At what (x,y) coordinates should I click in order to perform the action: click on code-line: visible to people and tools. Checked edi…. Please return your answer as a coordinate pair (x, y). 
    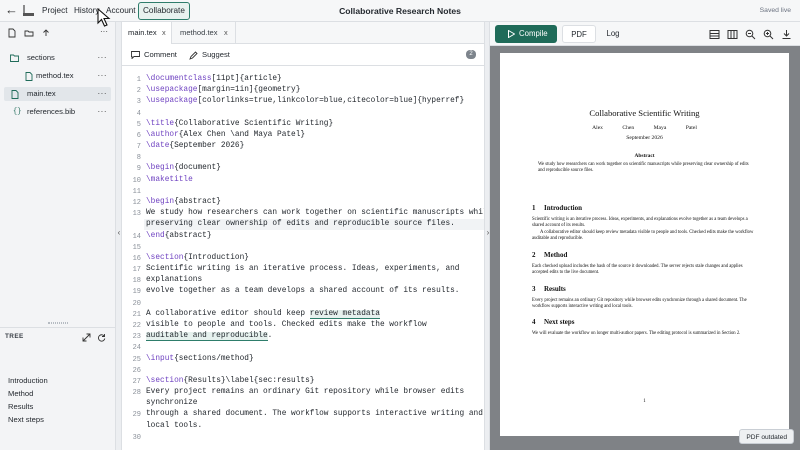
    Looking at the image, I should click on (286, 325).